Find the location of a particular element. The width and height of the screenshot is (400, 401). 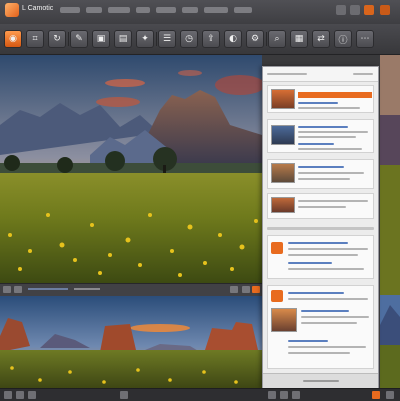

search-tool-button: ⌕ is located at coordinates (277, 39).